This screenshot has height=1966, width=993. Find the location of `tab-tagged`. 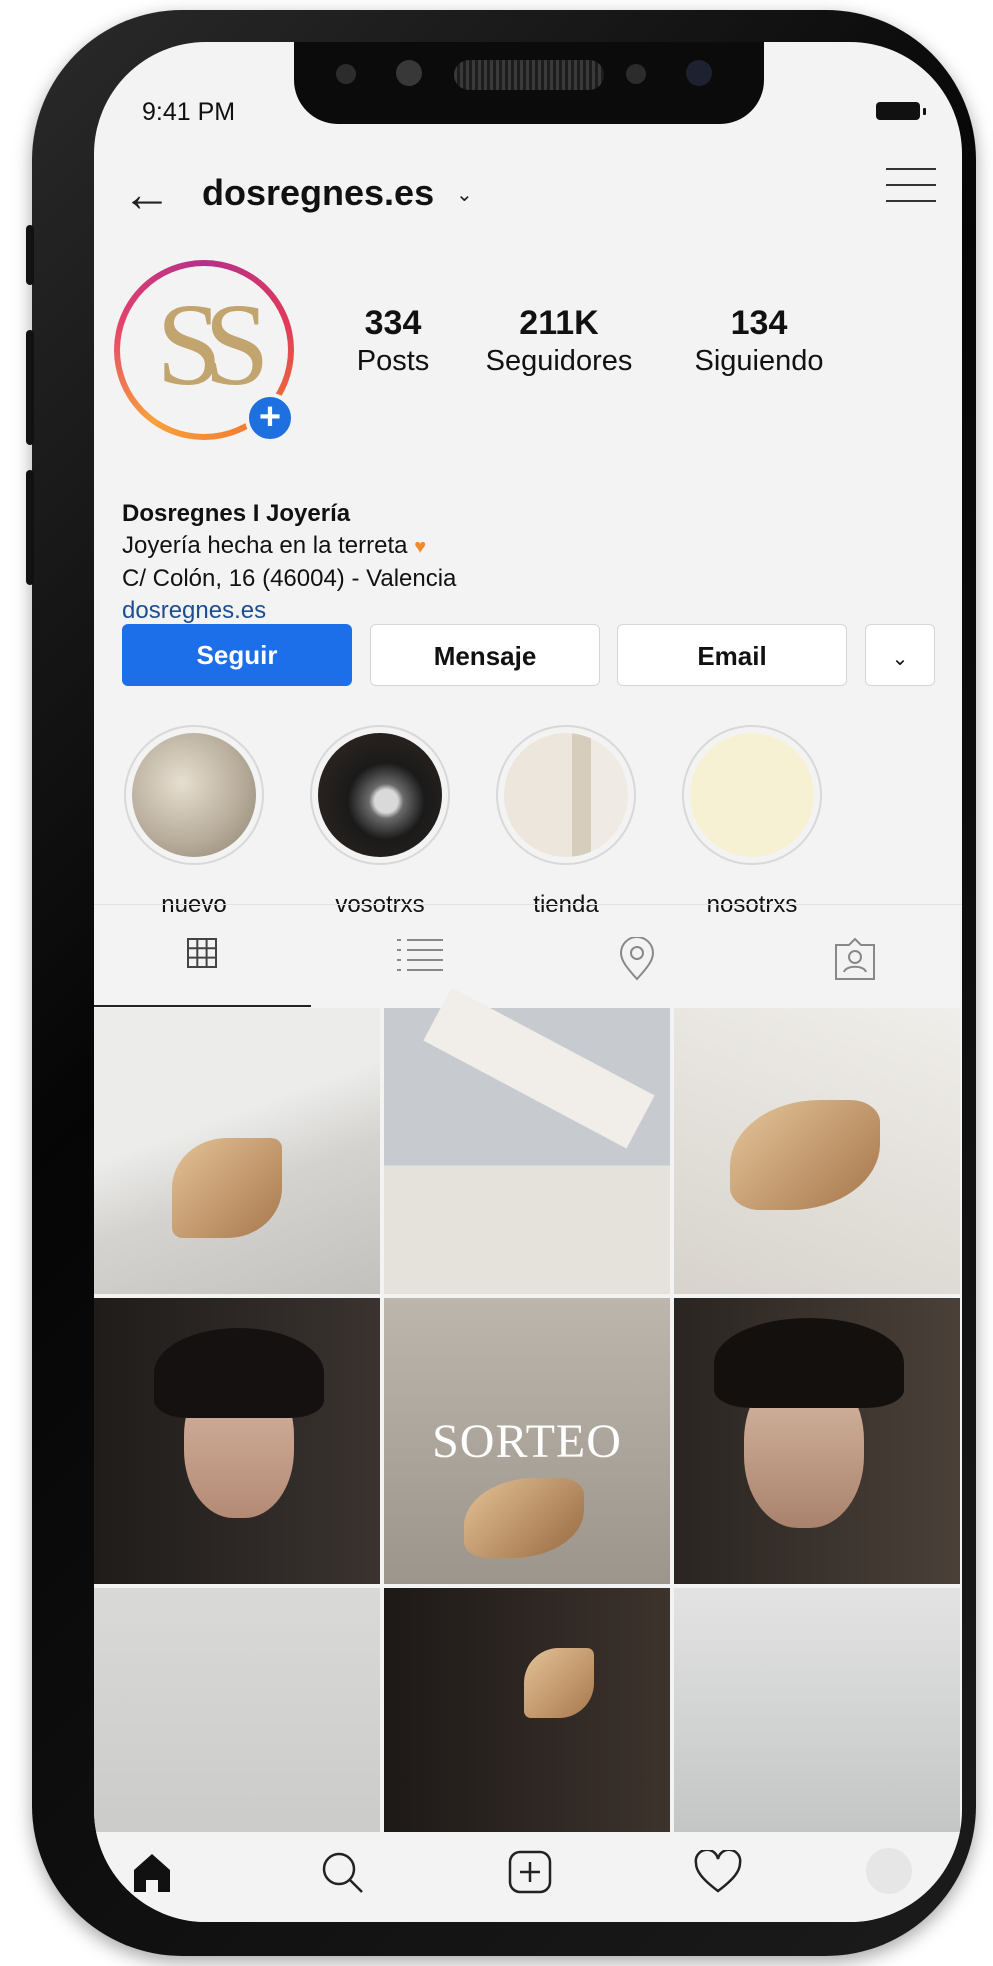

tab-tagged is located at coordinates (853, 955).